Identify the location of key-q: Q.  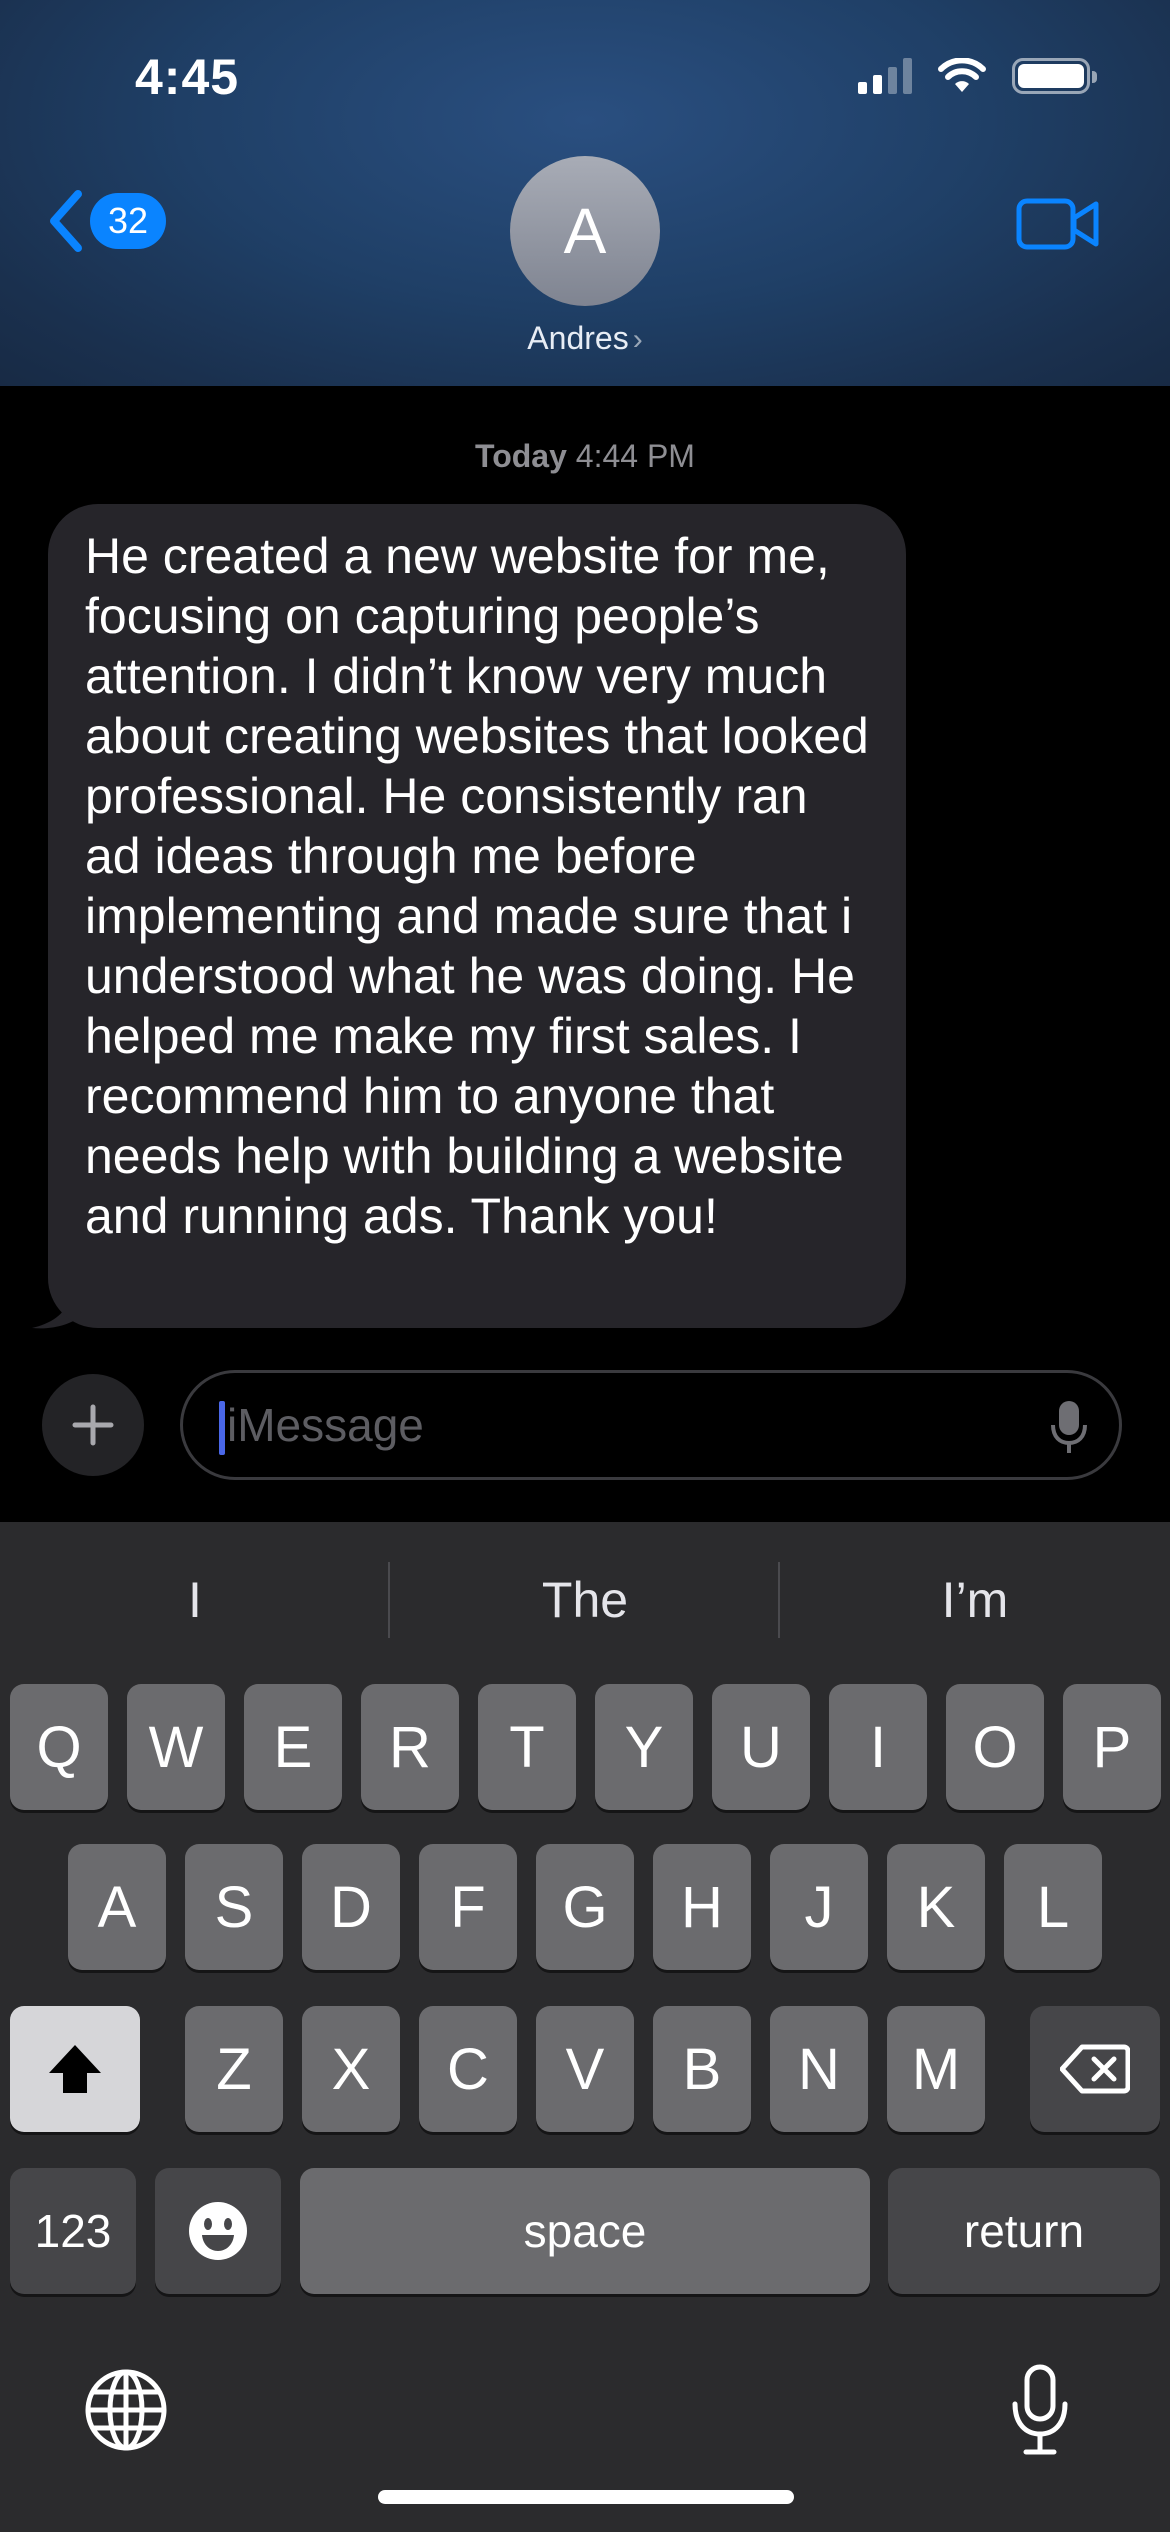
(59, 1747).